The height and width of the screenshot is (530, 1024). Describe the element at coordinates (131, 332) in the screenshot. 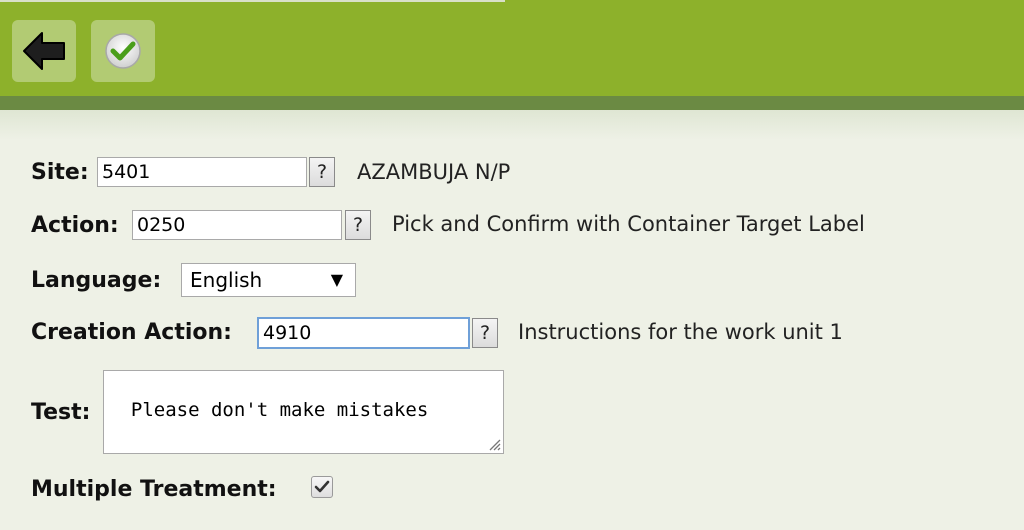

I see `creation-action-label: Creation Action:` at that location.